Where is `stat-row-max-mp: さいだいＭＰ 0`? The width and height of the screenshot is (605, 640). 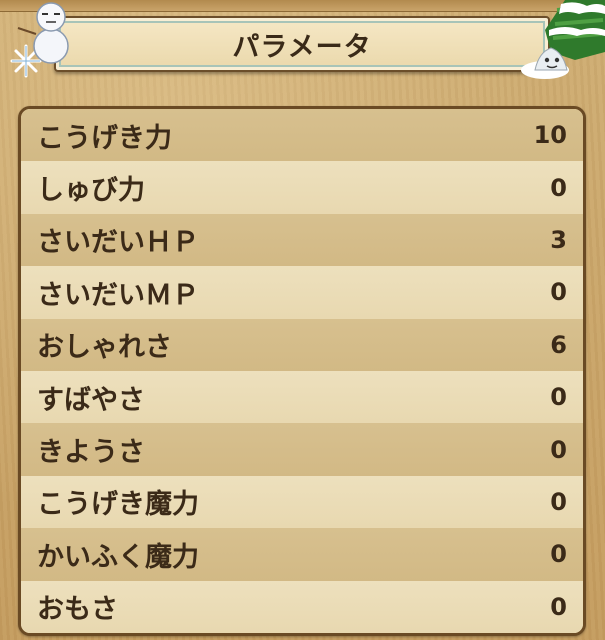
stat-row-max-mp: さいだいＭＰ 0 is located at coordinates (302, 292).